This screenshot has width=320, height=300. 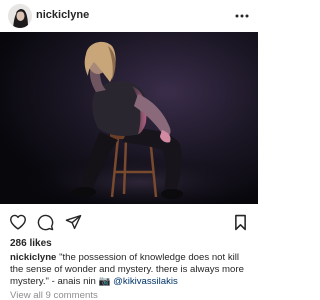 I want to click on post-header: nickiclyne, so click(x=129, y=16).